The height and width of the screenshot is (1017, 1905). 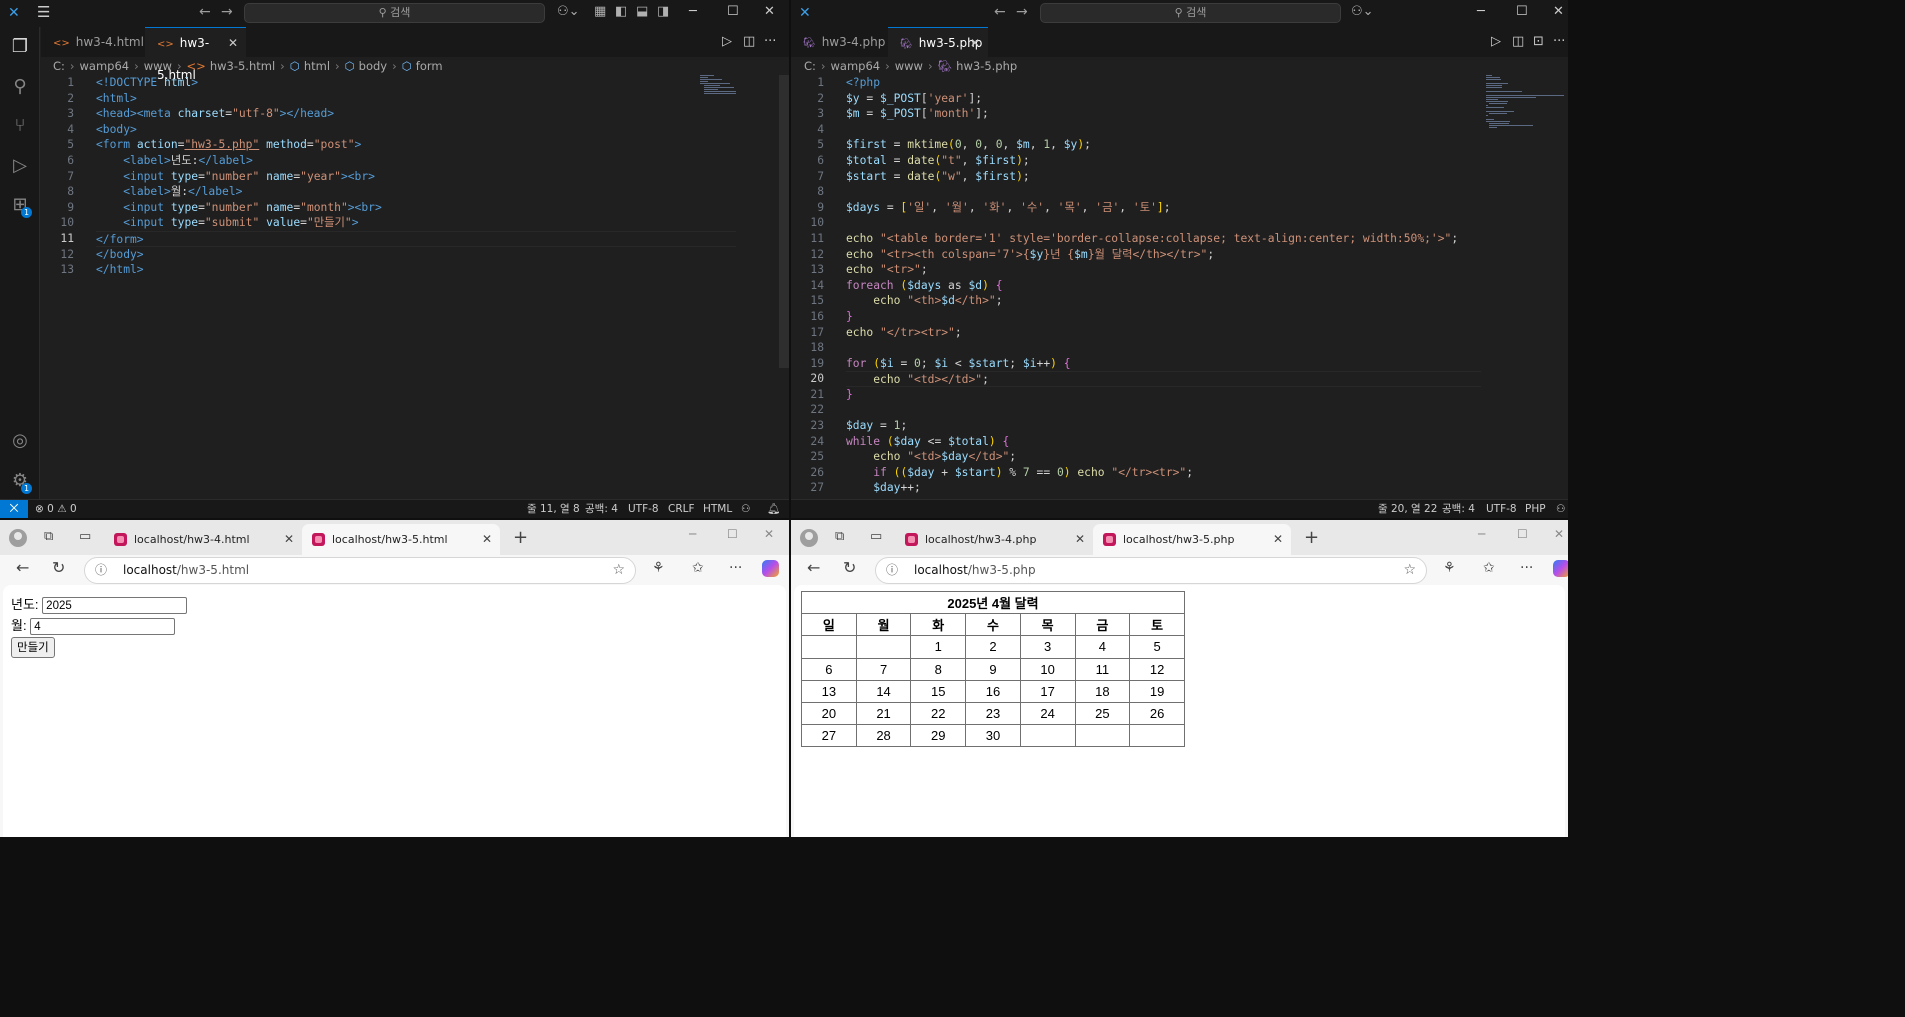 What do you see at coordinates (1163, 145) in the screenshot?
I see `code-line: $first = mktime(0, 0, 0, $m, 1, $y);` at bounding box center [1163, 145].